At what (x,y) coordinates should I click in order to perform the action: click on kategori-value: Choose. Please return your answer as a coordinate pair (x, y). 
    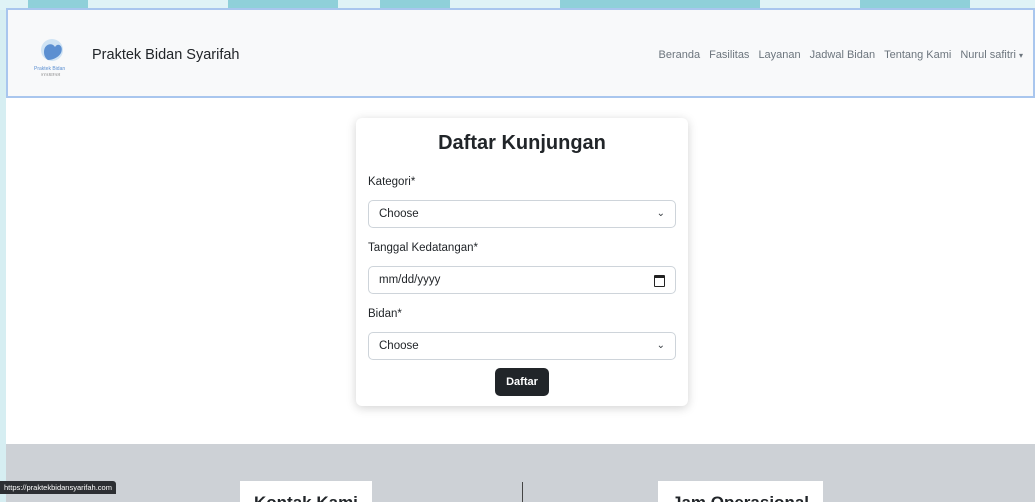
    Looking at the image, I should click on (399, 214).